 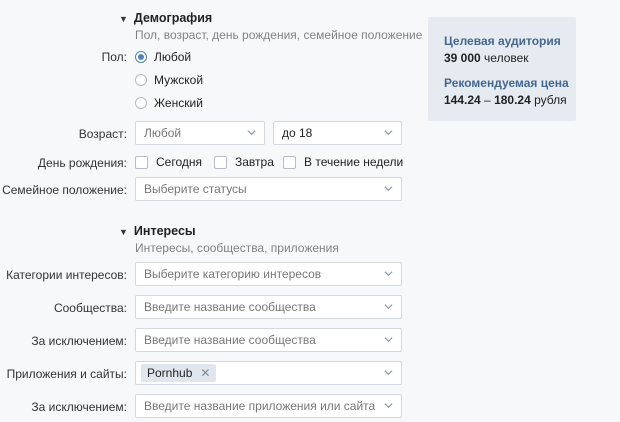 I want to click on marital-label: Семейное положение:, so click(x=64, y=190).